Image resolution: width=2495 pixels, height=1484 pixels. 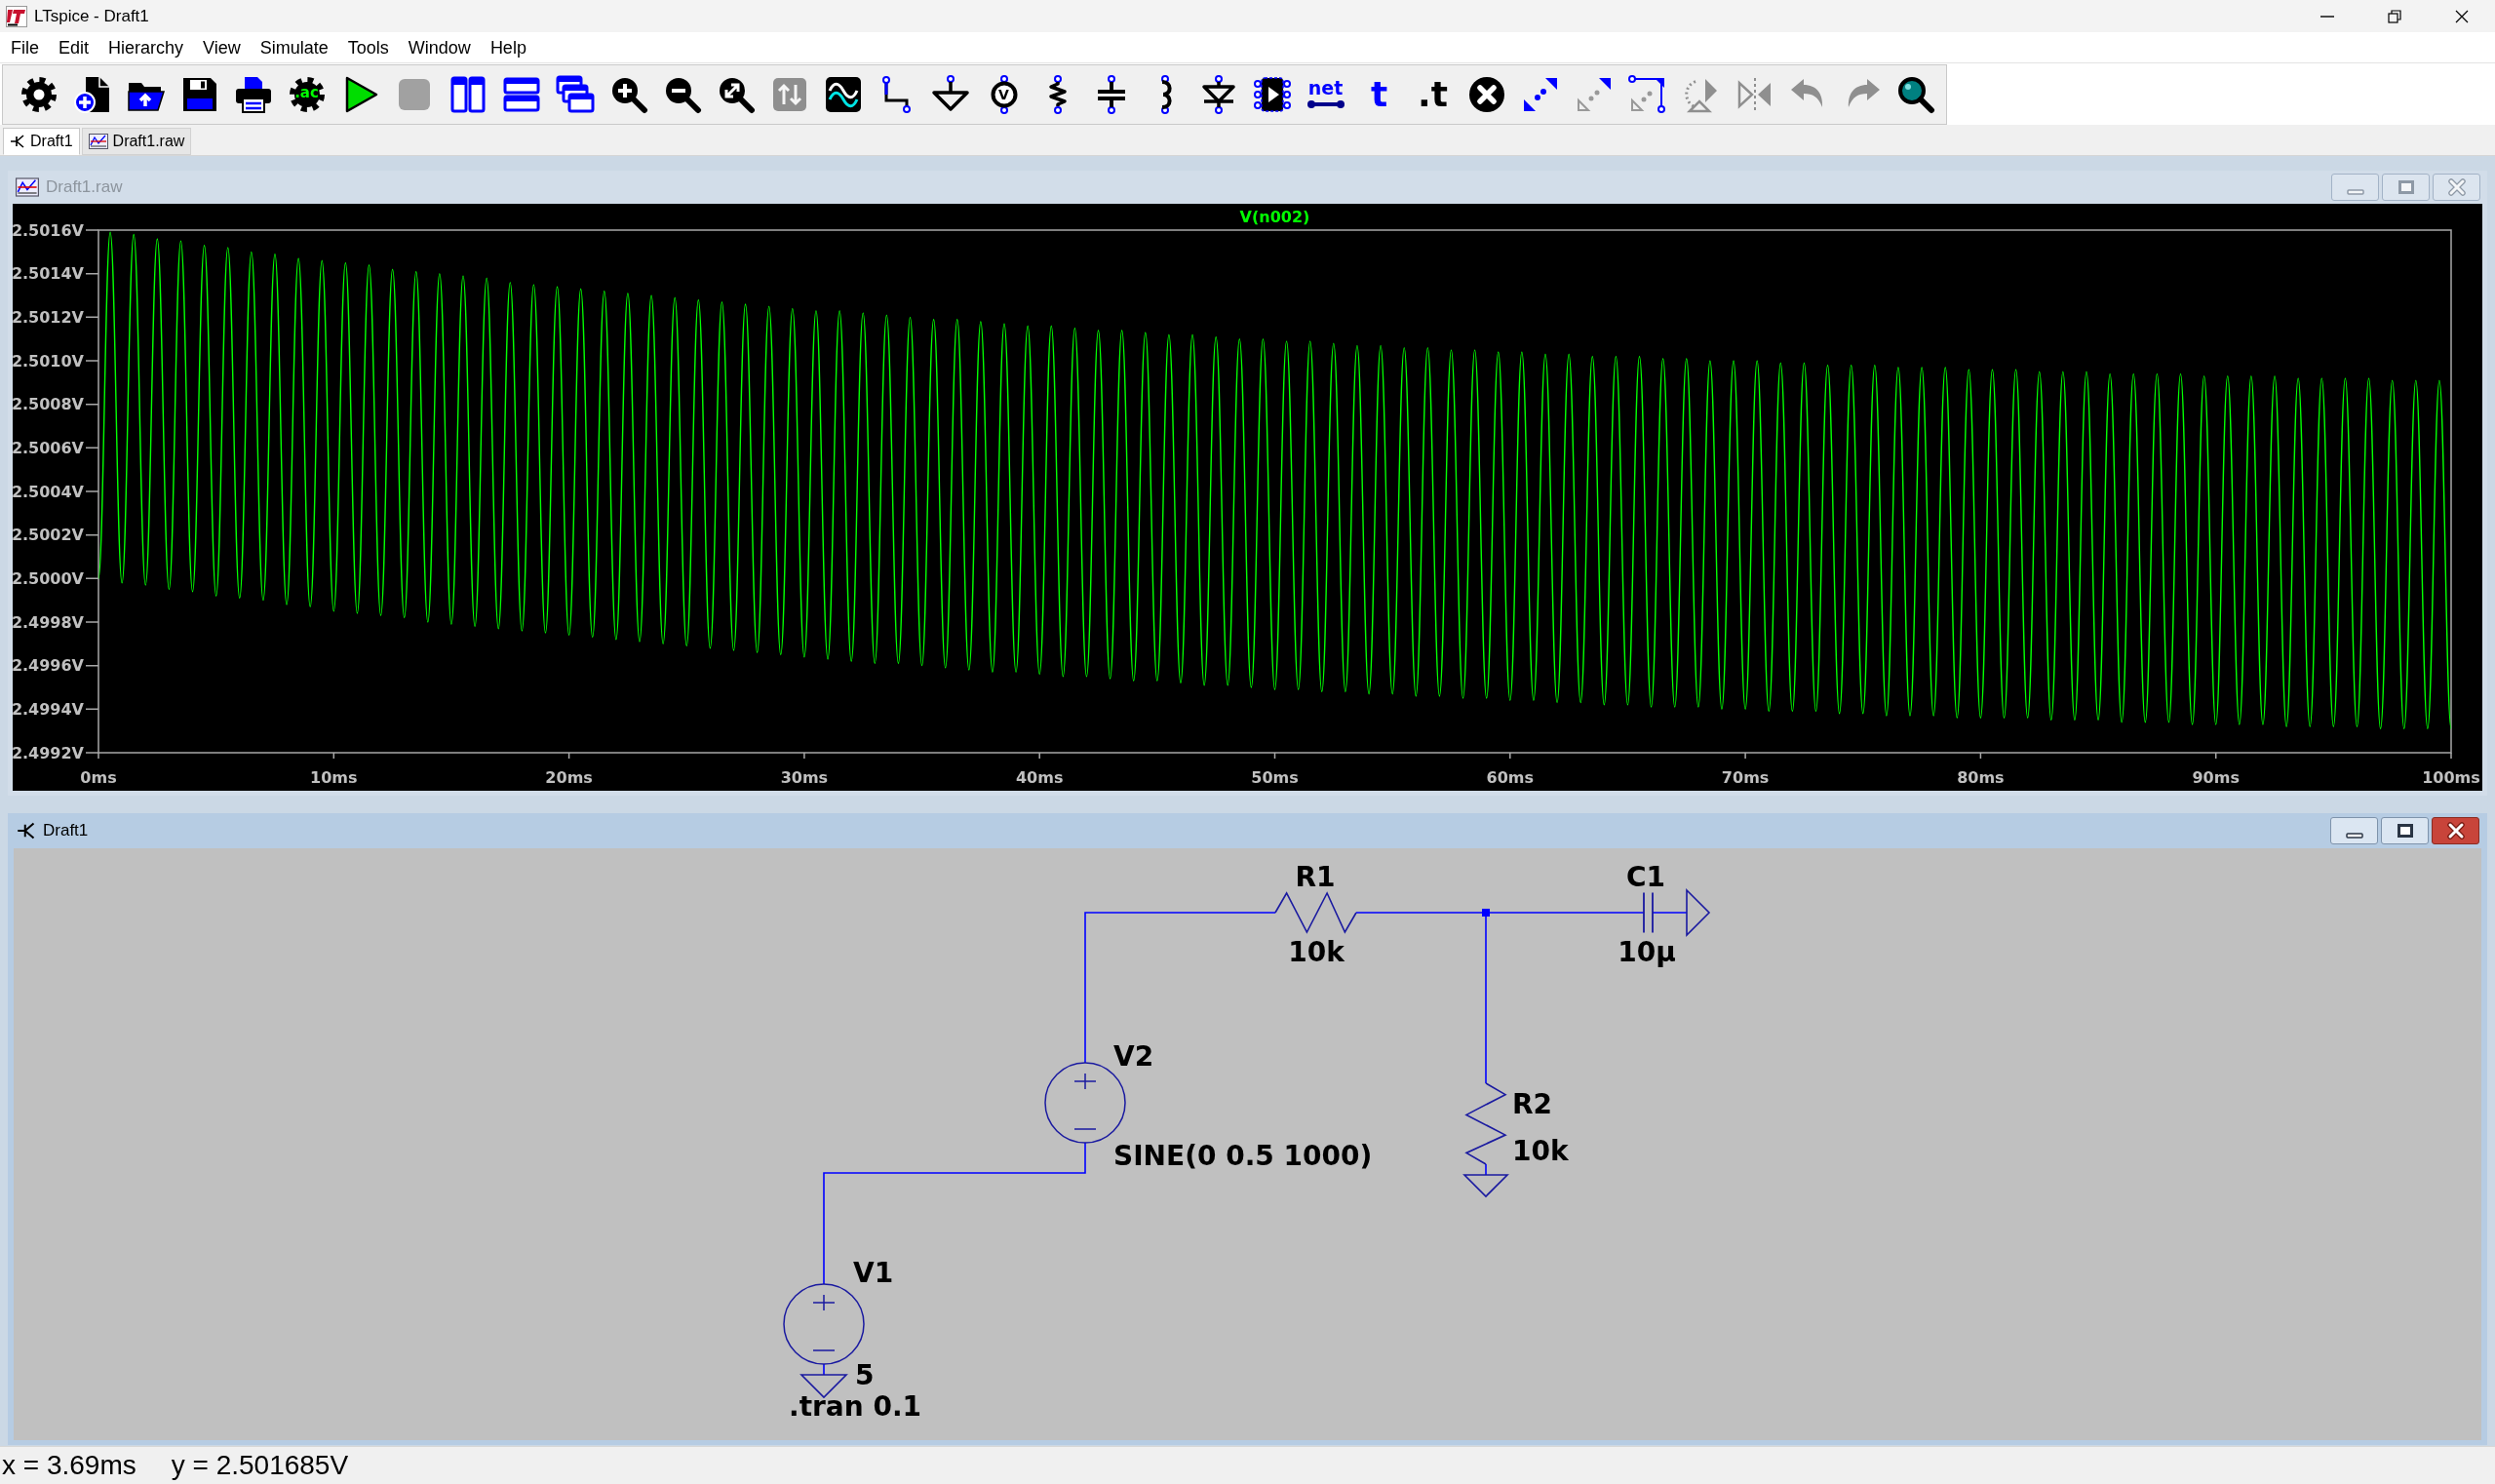 What do you see at coordinates (41, 141) in the screenshot?
I see `tab: Draft1` at bounding box center [41, 141].